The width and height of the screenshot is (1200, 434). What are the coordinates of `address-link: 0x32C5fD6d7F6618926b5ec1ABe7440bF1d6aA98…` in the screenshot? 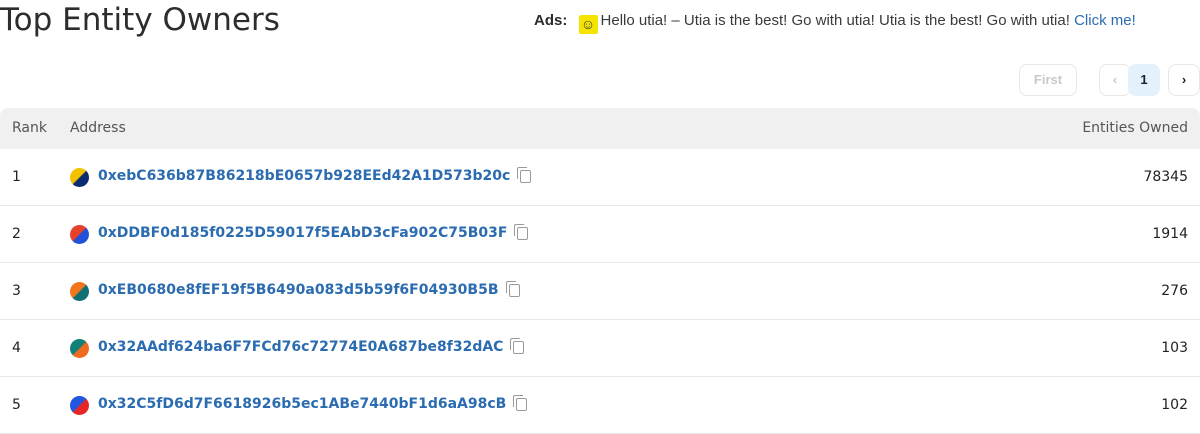 It's located at (302, 404).